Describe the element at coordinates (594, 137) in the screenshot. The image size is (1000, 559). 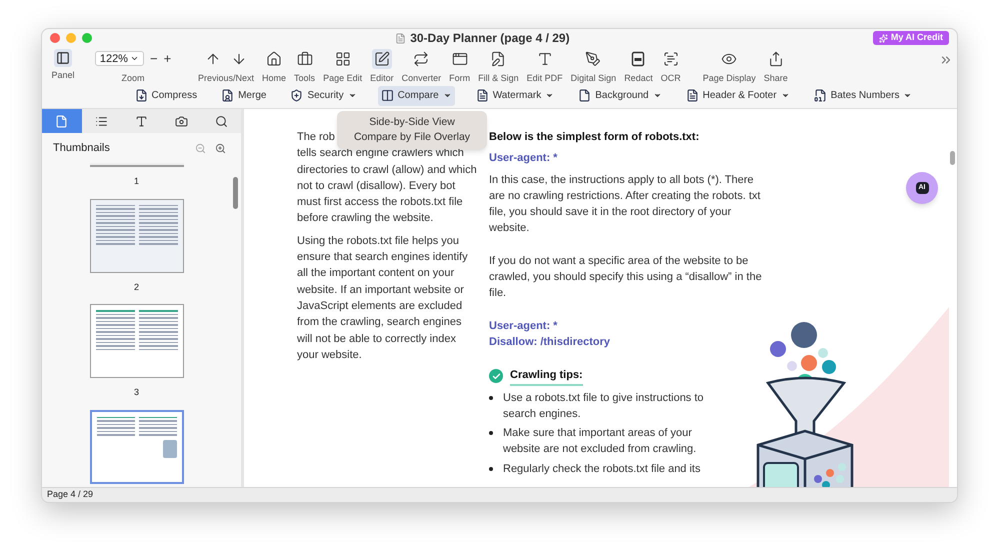
I see `section-heading: Below is the simplest form of robots.txt:` at that location.